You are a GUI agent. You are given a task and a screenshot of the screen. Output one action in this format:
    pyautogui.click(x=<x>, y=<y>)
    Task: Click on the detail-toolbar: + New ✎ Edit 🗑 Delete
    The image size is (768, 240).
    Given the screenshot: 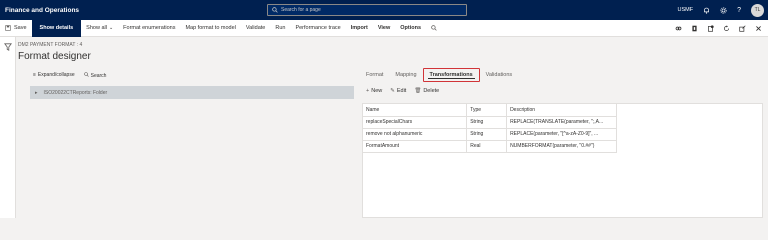 What is the action you would take?
    pyautogui.click(x=402, y=91)
    